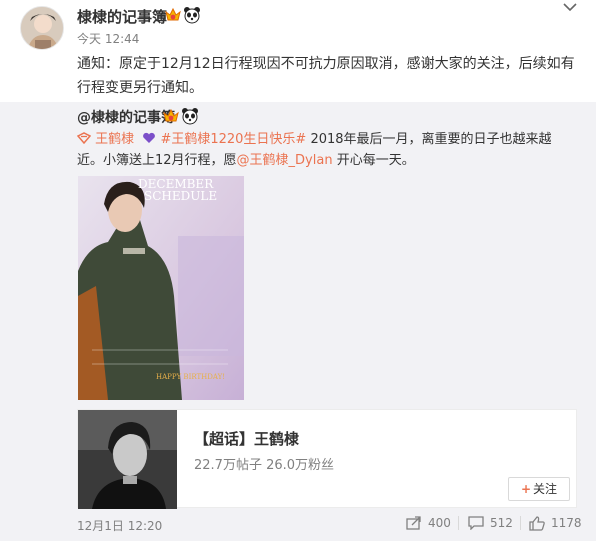 The image size is (596, 541). What do you see at coordinates (264, 465) in the screenshot?
I see `card-stats: 22.7万帖子 26.0万粉丝` at bounding box center [264, 465].